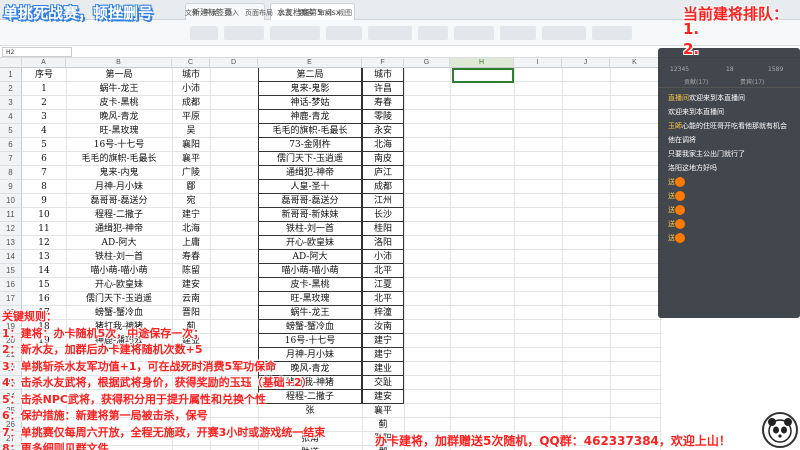  Describe the element at coordinates (44, 243) in the screenshot. I see `table-cell: 12` at that location.